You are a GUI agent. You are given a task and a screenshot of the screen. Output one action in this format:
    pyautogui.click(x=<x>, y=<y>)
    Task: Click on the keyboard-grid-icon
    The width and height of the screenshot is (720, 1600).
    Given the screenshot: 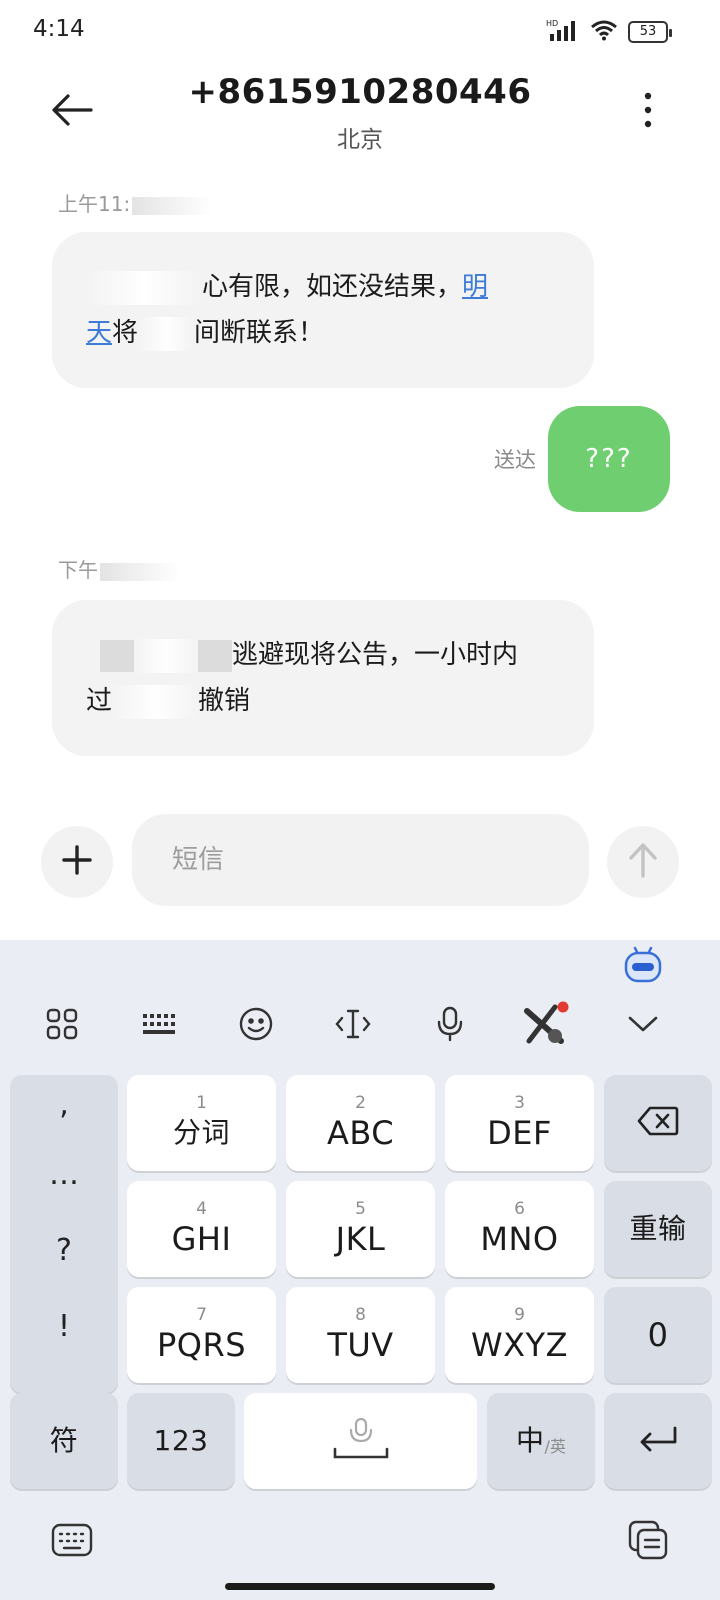 What is the action you would take?
    pyautogui.click(x=159, y=1026)
    